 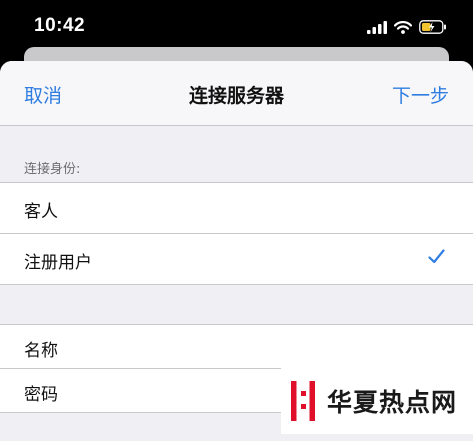 What do you see at coordinates (41, 212) in the screenshot?
I see `option-label: 客人` at bounding box center [41, 212].